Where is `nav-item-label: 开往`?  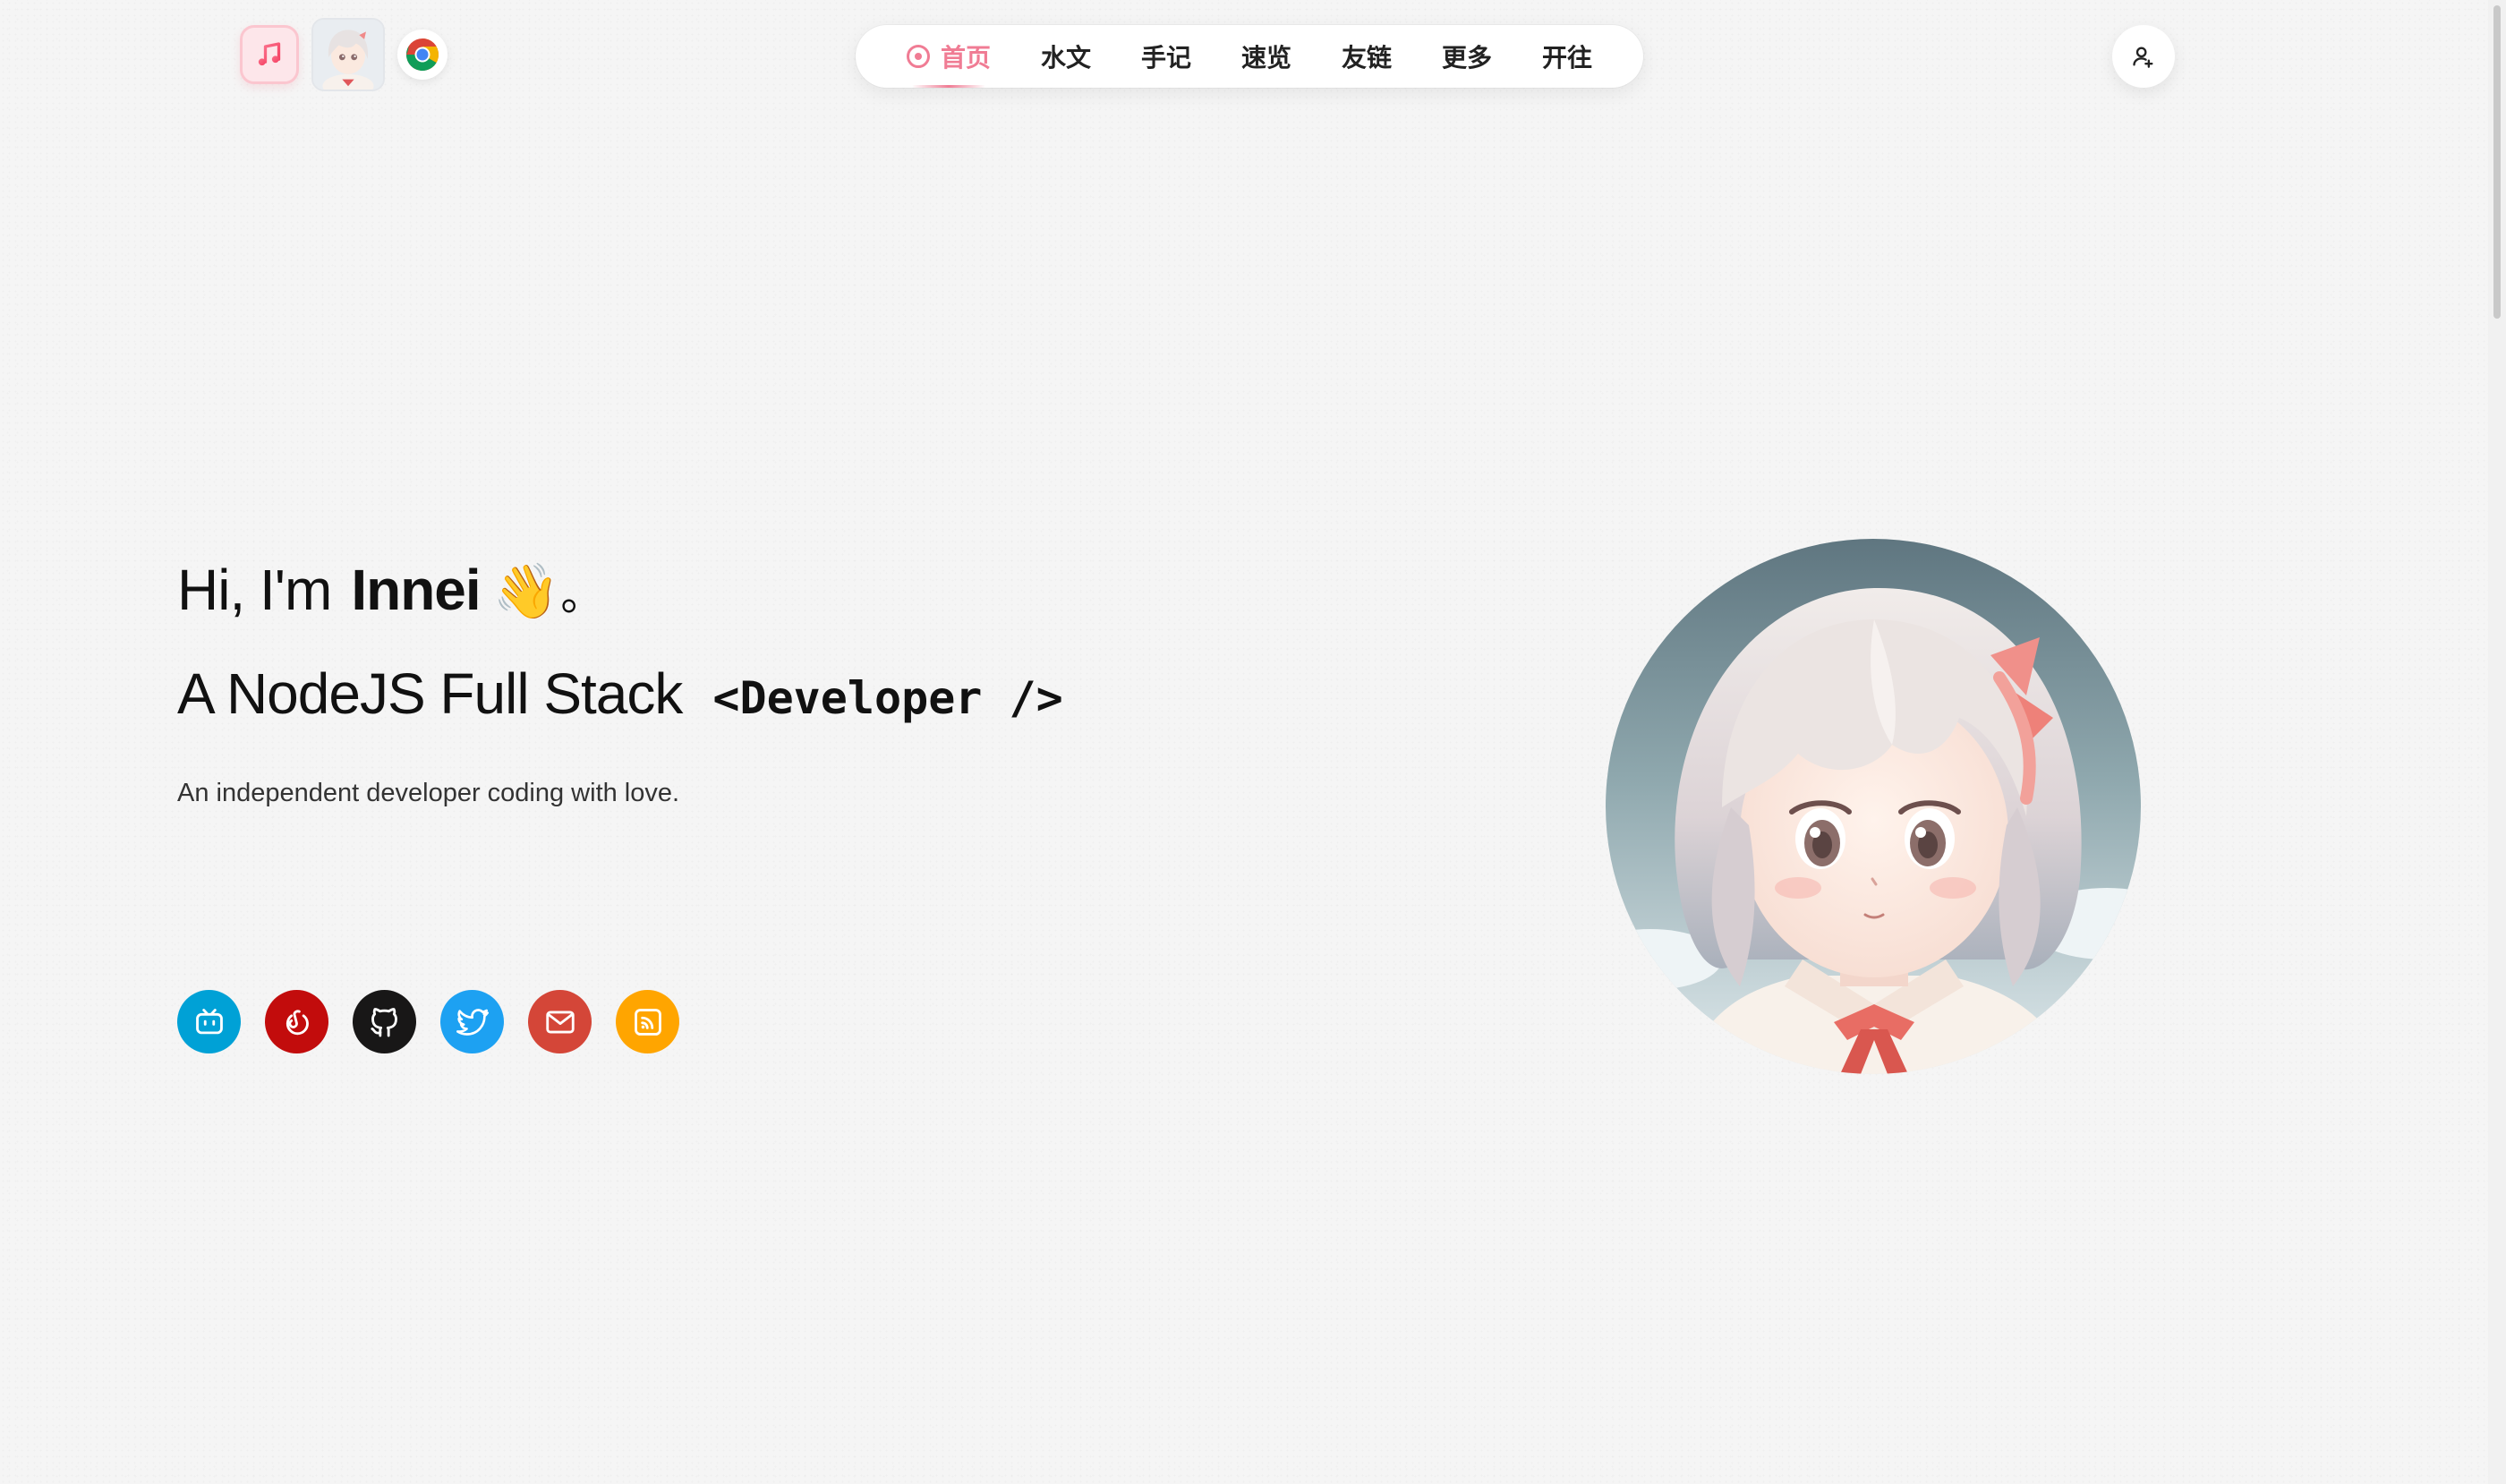 nav-item-label: 开往 is located at coordinates (1567, 58).